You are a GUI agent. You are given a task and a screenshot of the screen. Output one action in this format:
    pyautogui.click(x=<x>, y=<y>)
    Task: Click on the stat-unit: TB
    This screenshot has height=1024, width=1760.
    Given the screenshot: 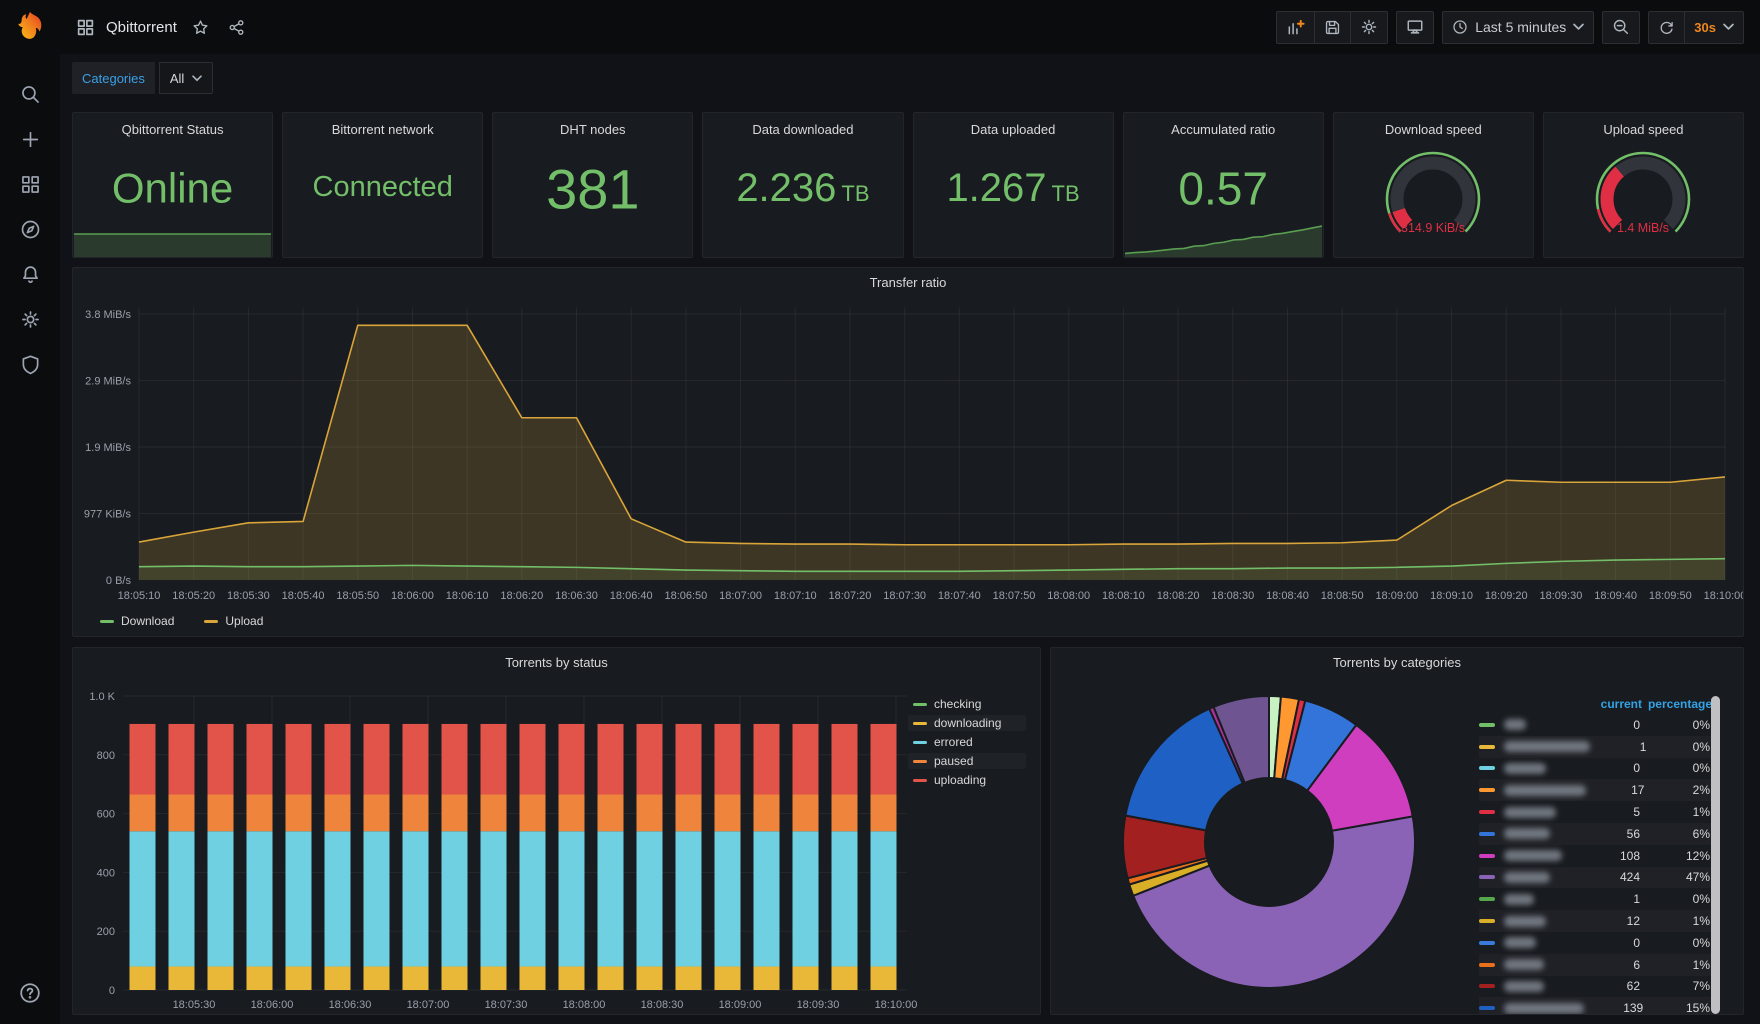 What is the action you would take?
    pyautogui.click(x=1065, y=194)
    